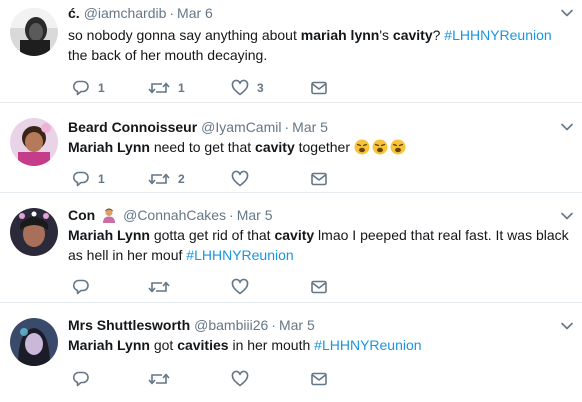 The image size is (582, 402). What do you see at coordinates (184, 35) in the screenshot?
I see `text-segment: so nobody gonna say anything about` at bounding box center [184, 35].